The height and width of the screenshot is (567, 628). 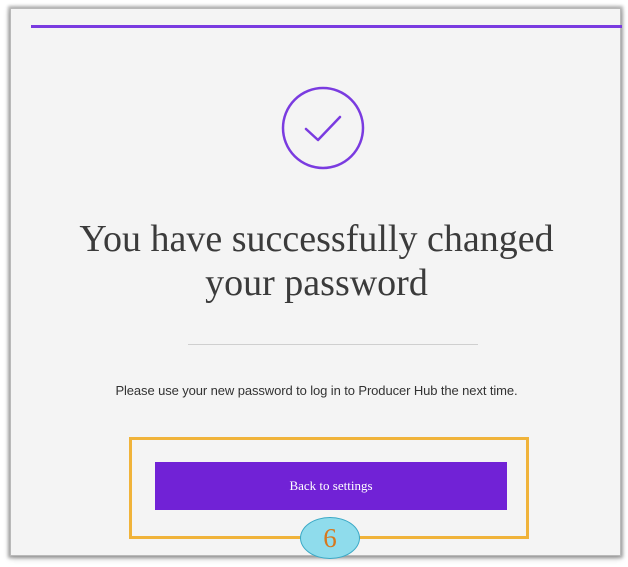 I want to click on top-accent-bar, so click(x=326, y=26).